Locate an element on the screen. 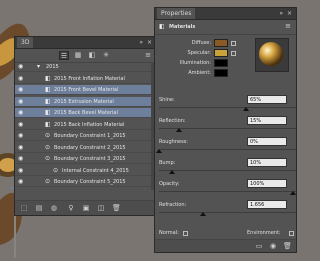  slider-label: Roughness: is located at coordinates (173, 142).